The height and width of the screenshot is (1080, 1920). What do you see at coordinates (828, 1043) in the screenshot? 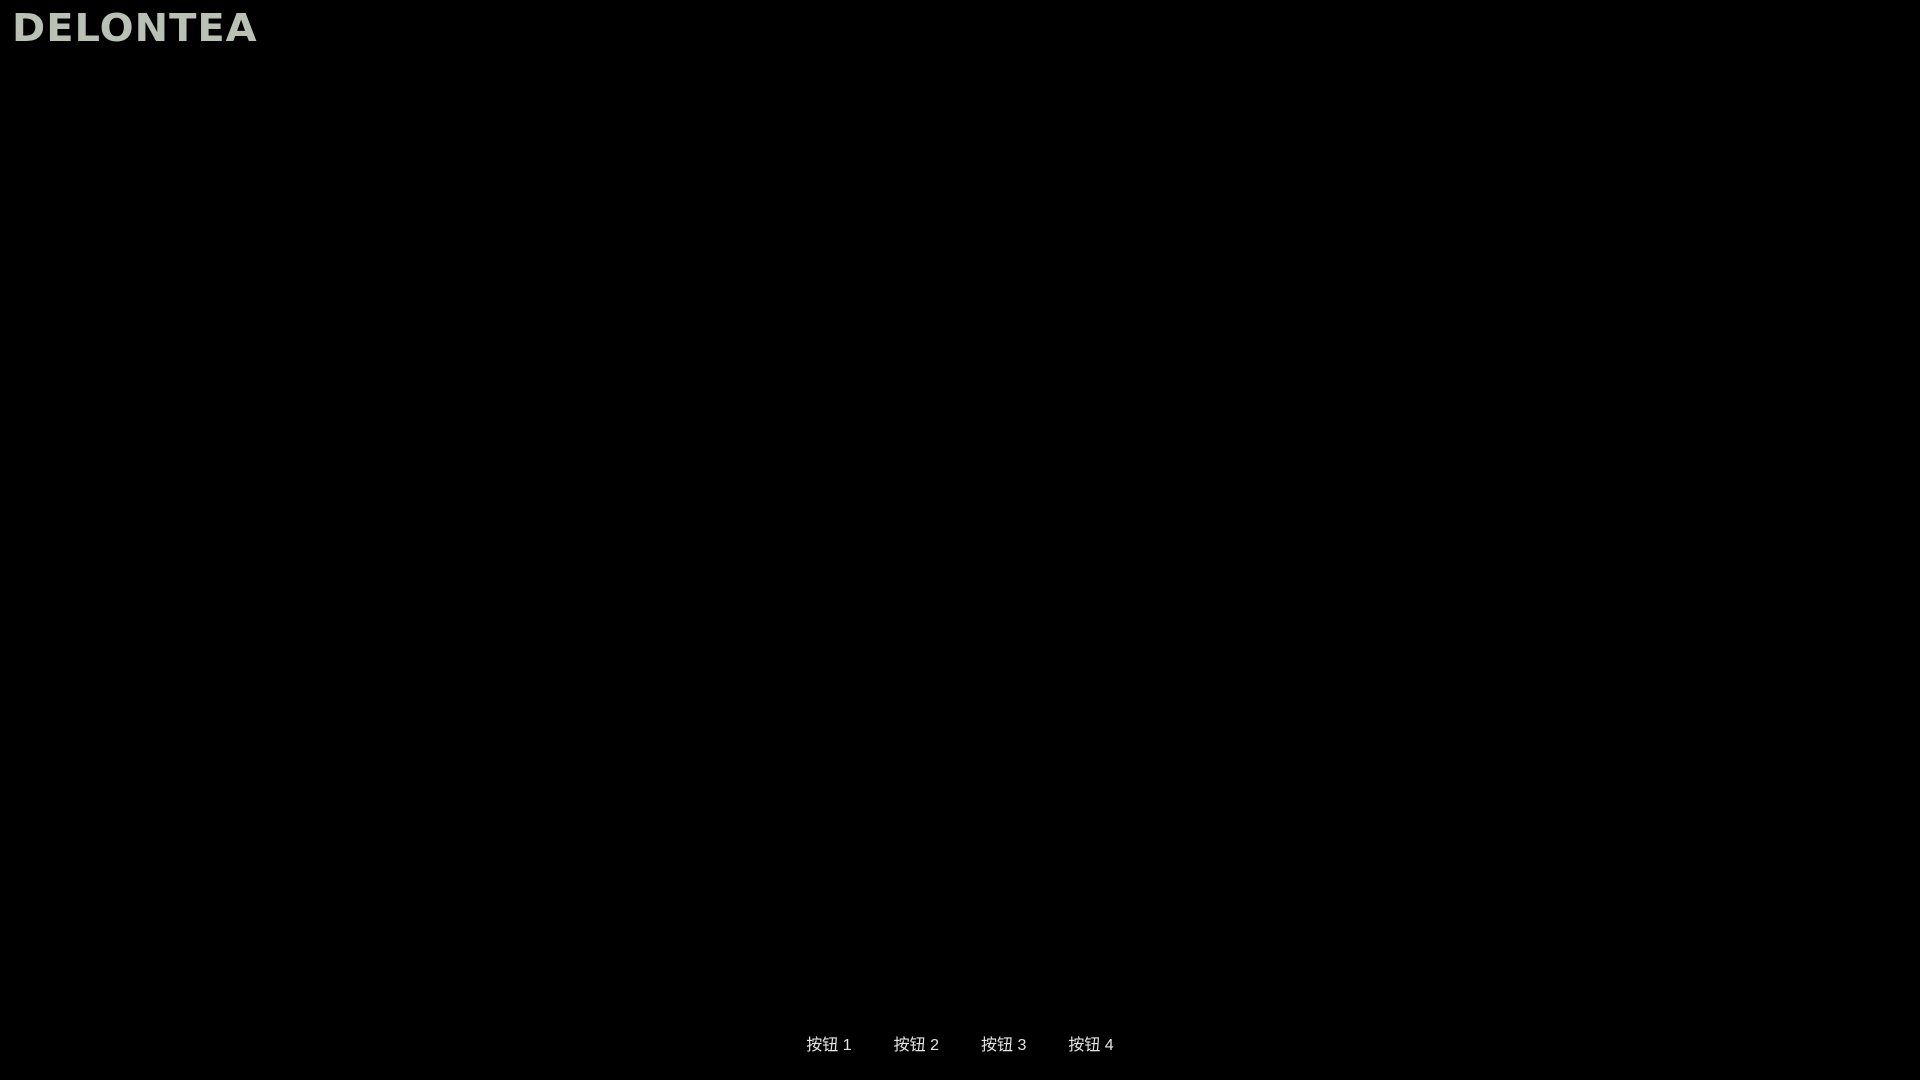
I see `nav-button-1: 按钮 1` at bounding box center [828, 1043].